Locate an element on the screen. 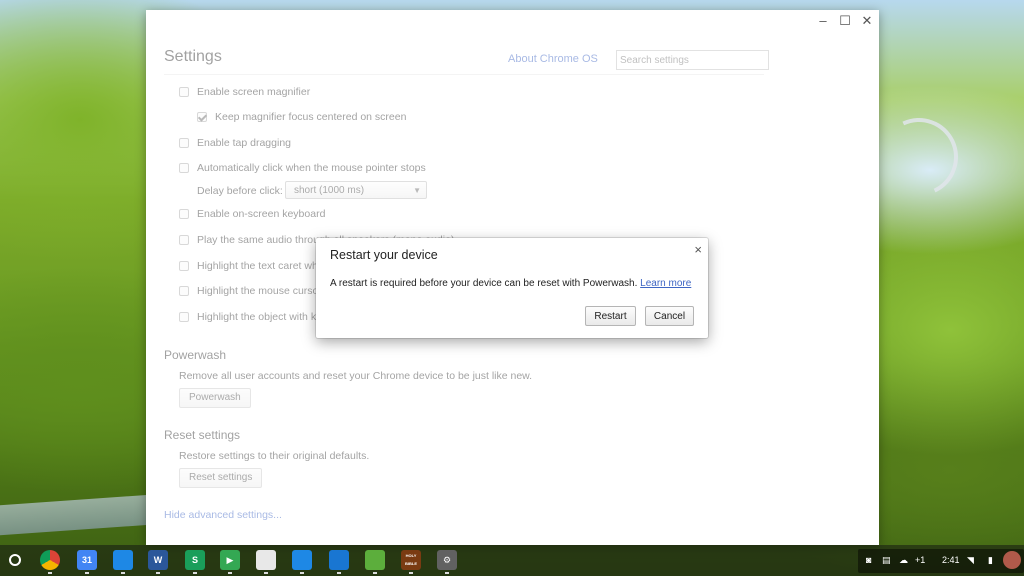  web-store-icon is located at coordinates (266, 560).